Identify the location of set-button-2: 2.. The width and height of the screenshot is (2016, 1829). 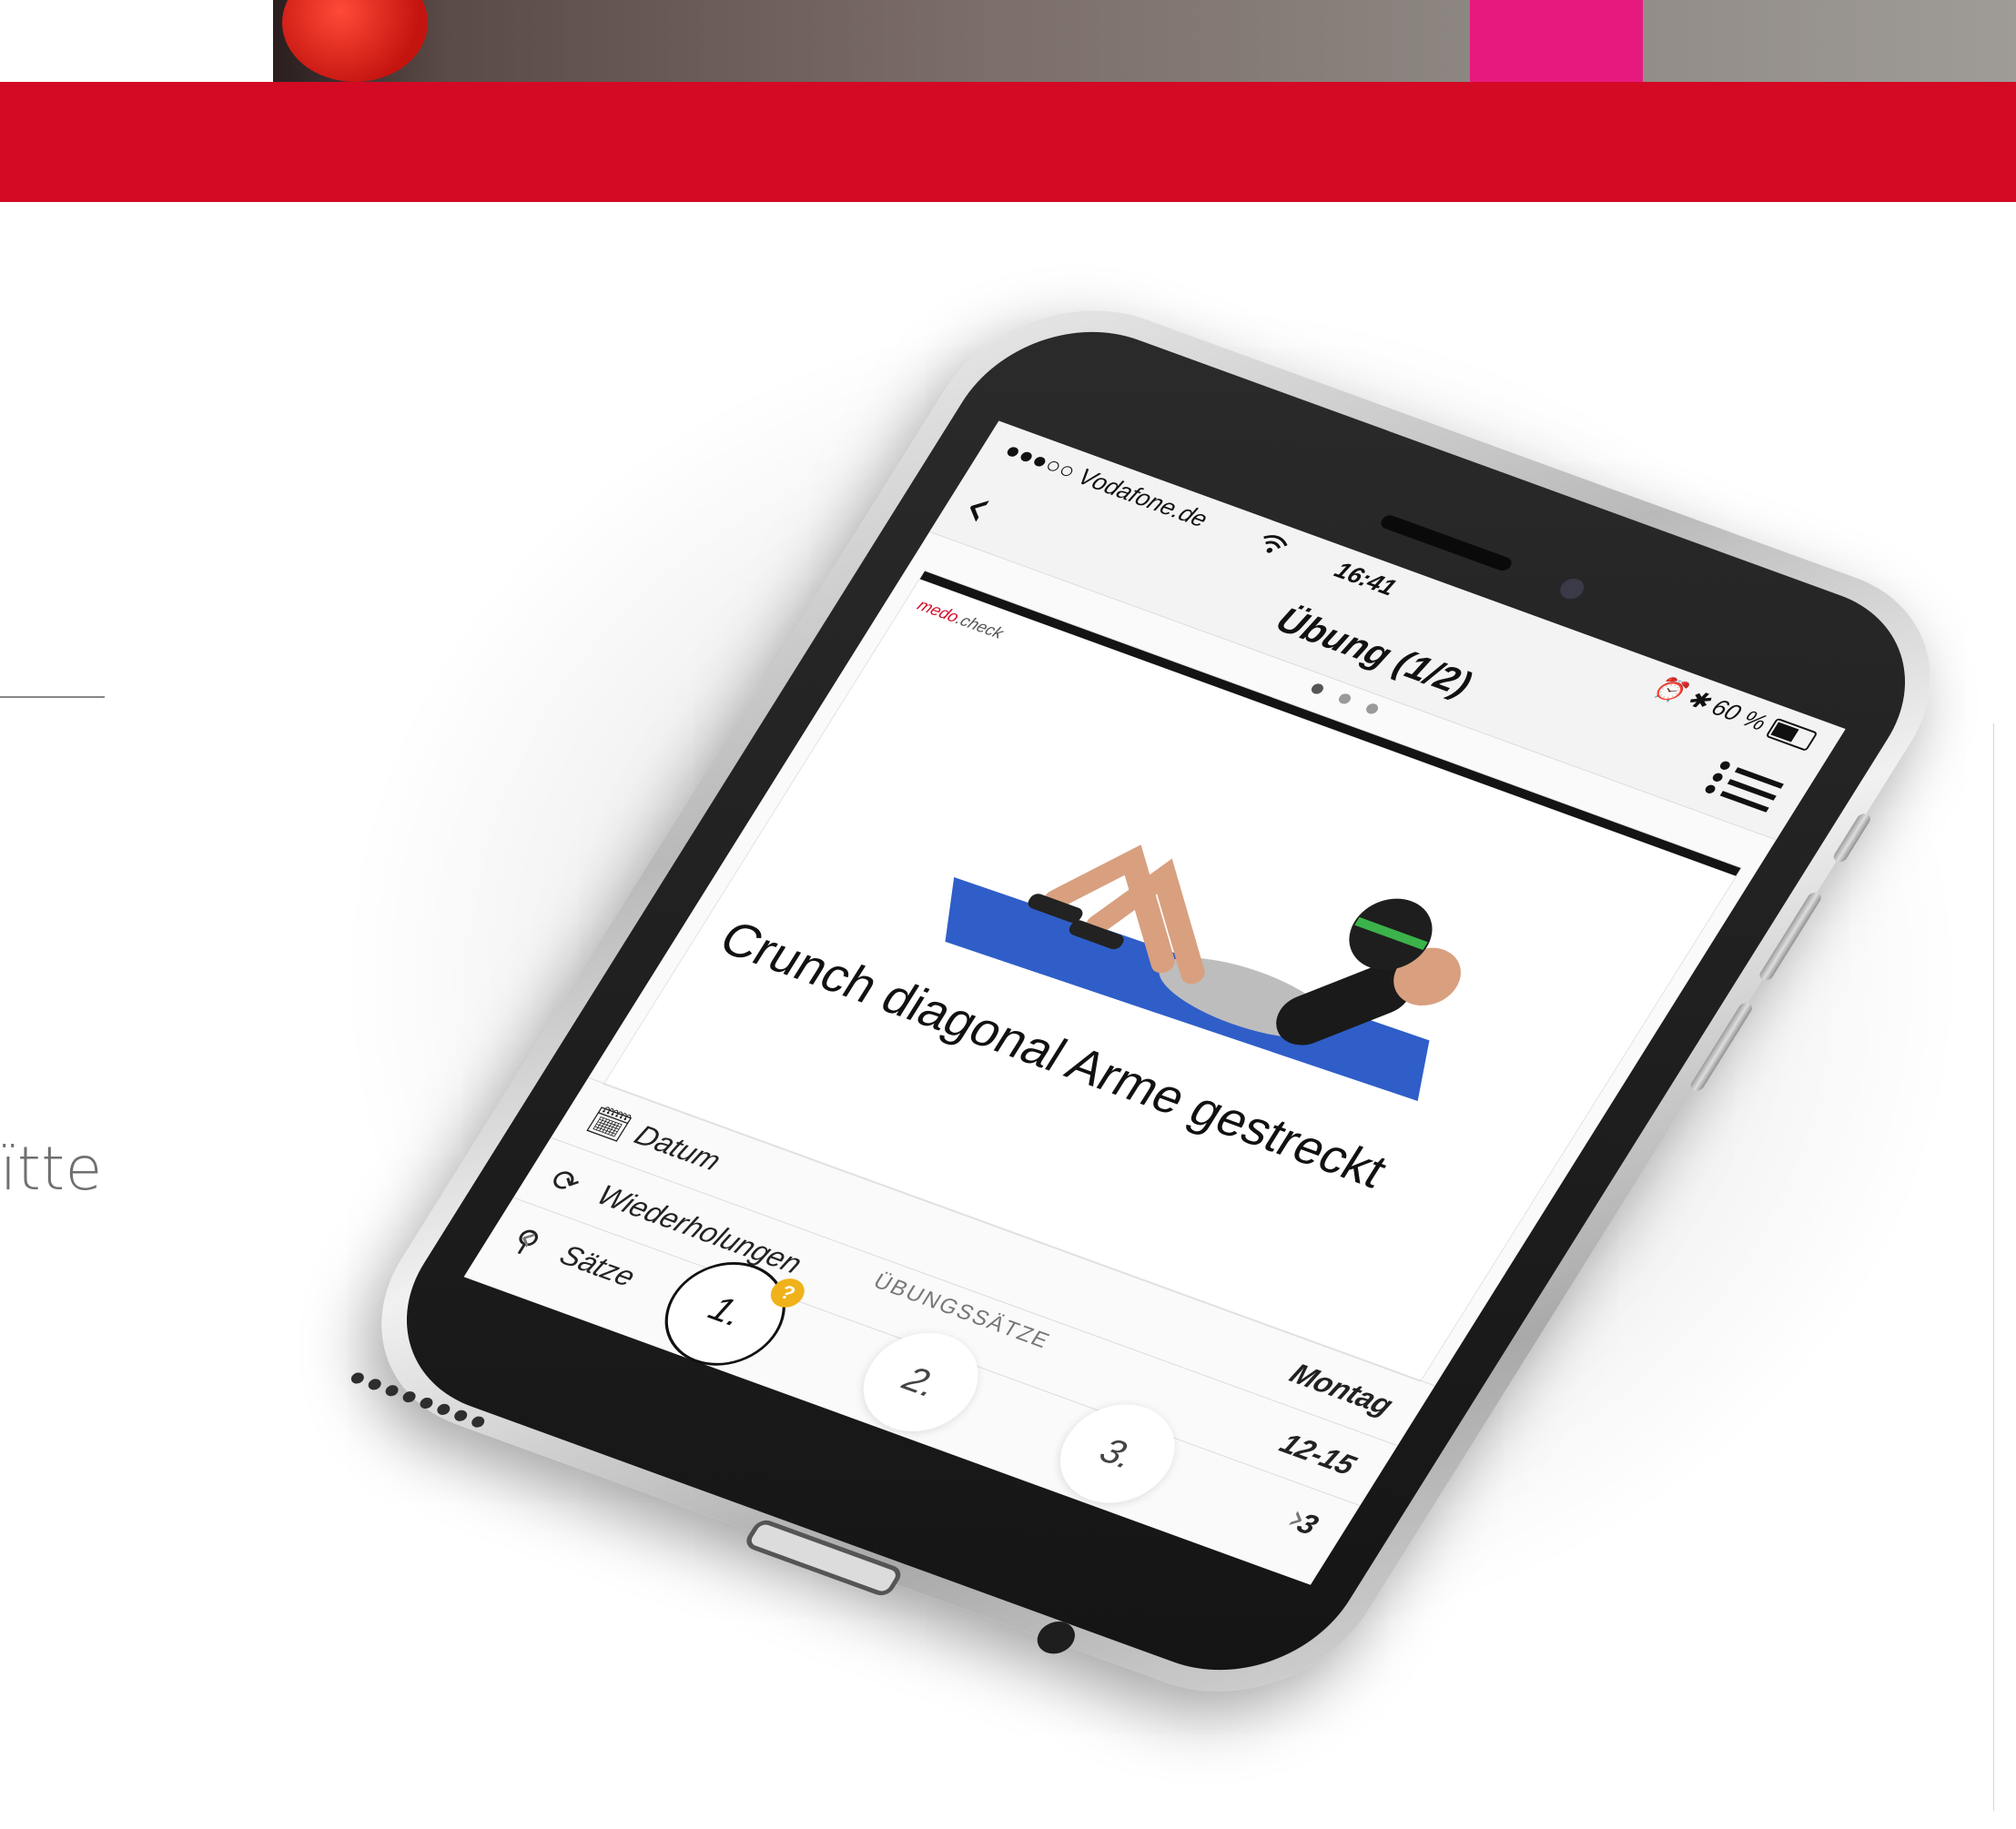
(920, 1382).